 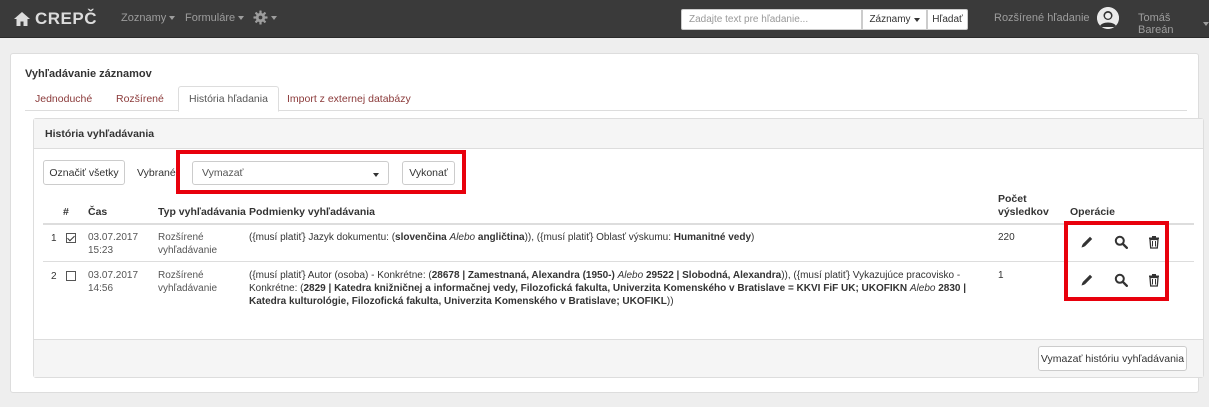 I want to click on condition-segment: ), so click(x=753, y=237).